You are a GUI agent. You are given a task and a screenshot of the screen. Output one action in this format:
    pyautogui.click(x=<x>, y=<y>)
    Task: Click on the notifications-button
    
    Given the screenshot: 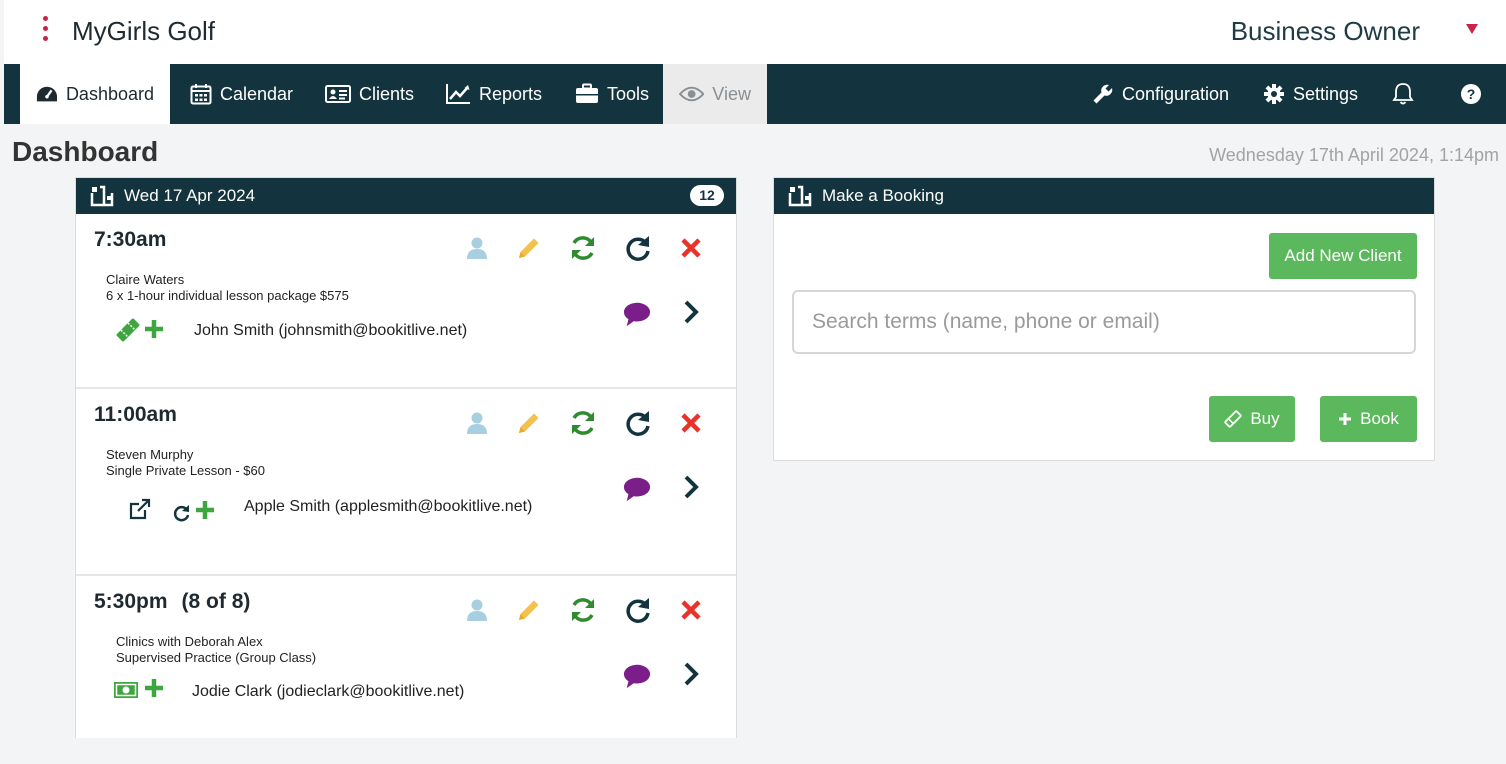 What is the action you would take?
    pyautogui.click(x=1403, y=94)
    